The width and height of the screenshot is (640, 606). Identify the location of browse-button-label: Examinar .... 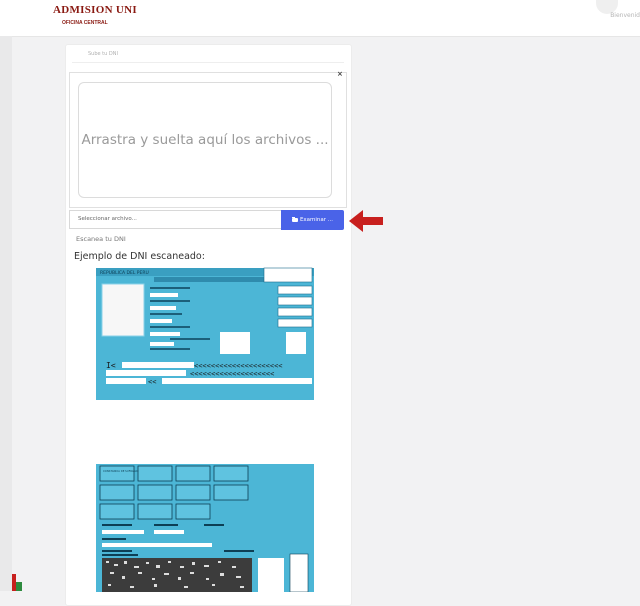
(316, 220).